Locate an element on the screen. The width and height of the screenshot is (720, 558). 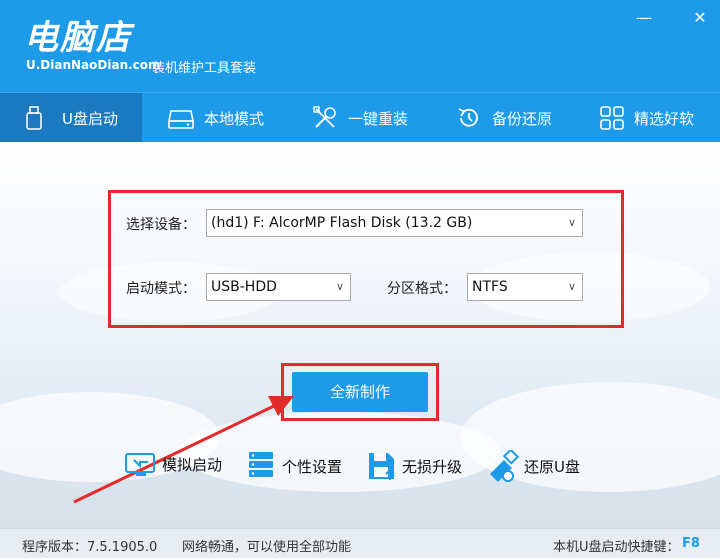
hard-disk-icon is located at coordinates (181, 119).